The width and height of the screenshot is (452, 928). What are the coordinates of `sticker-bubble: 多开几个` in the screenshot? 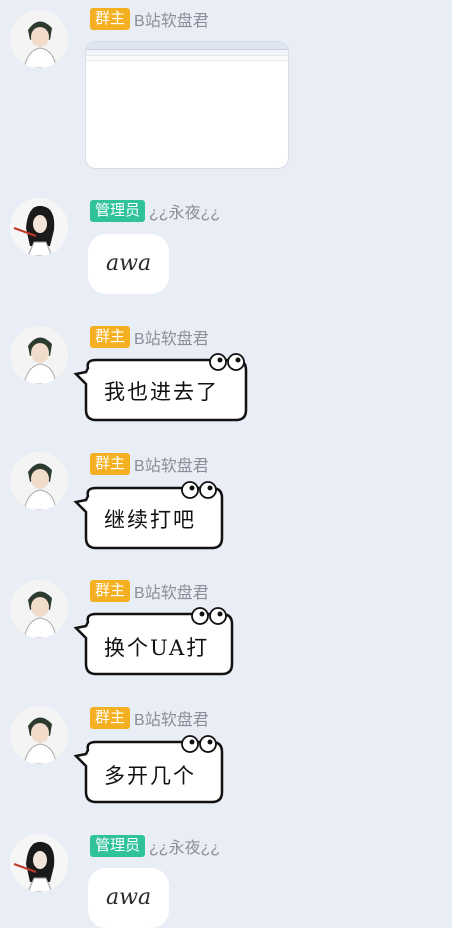 It's located at (149, 770).